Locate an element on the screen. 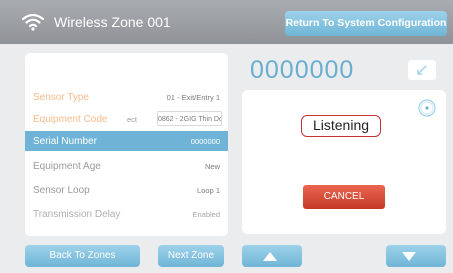 The image size is (453, 273). up-arrow-icon is located at coordinates (270, 256).